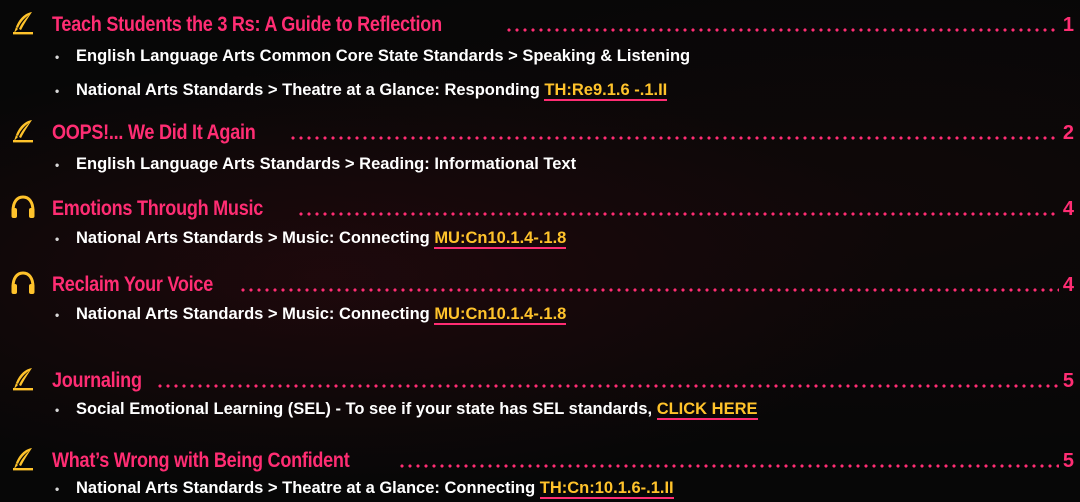 The height and width of the screenshot is (502, 1080). I want to click on standard-link: TH:Cn:10.1.6-.1.II, so click(606, 489).